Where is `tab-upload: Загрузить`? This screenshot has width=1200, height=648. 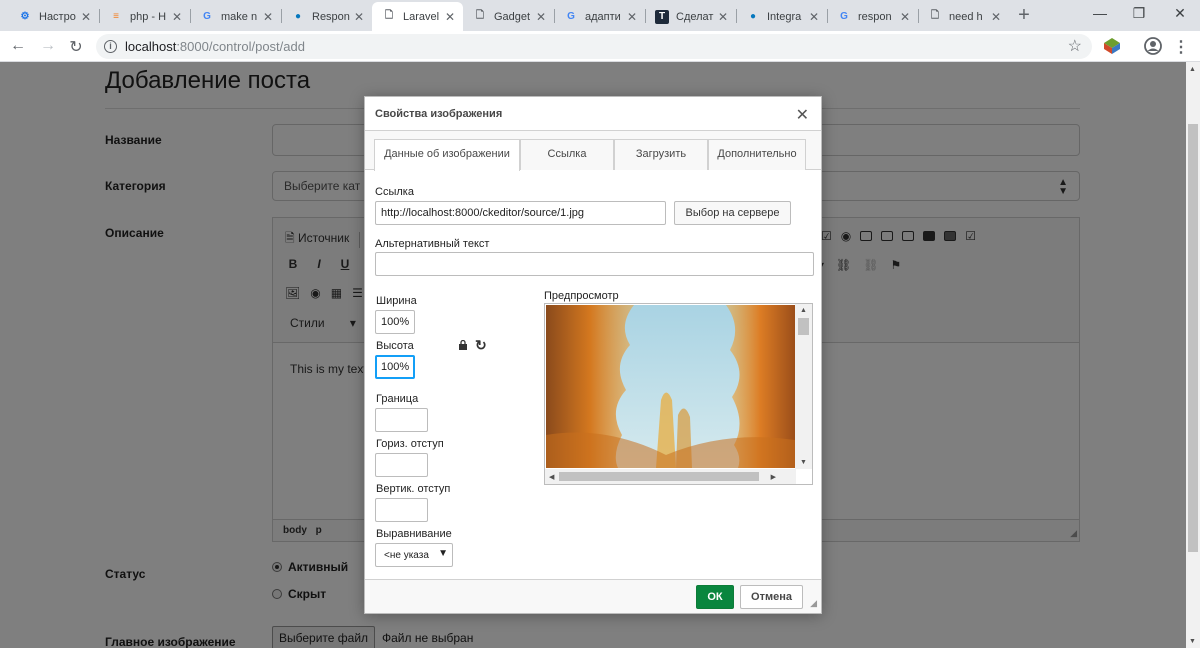
tab-upload: Загрузить is located at coordinates (661, 154).